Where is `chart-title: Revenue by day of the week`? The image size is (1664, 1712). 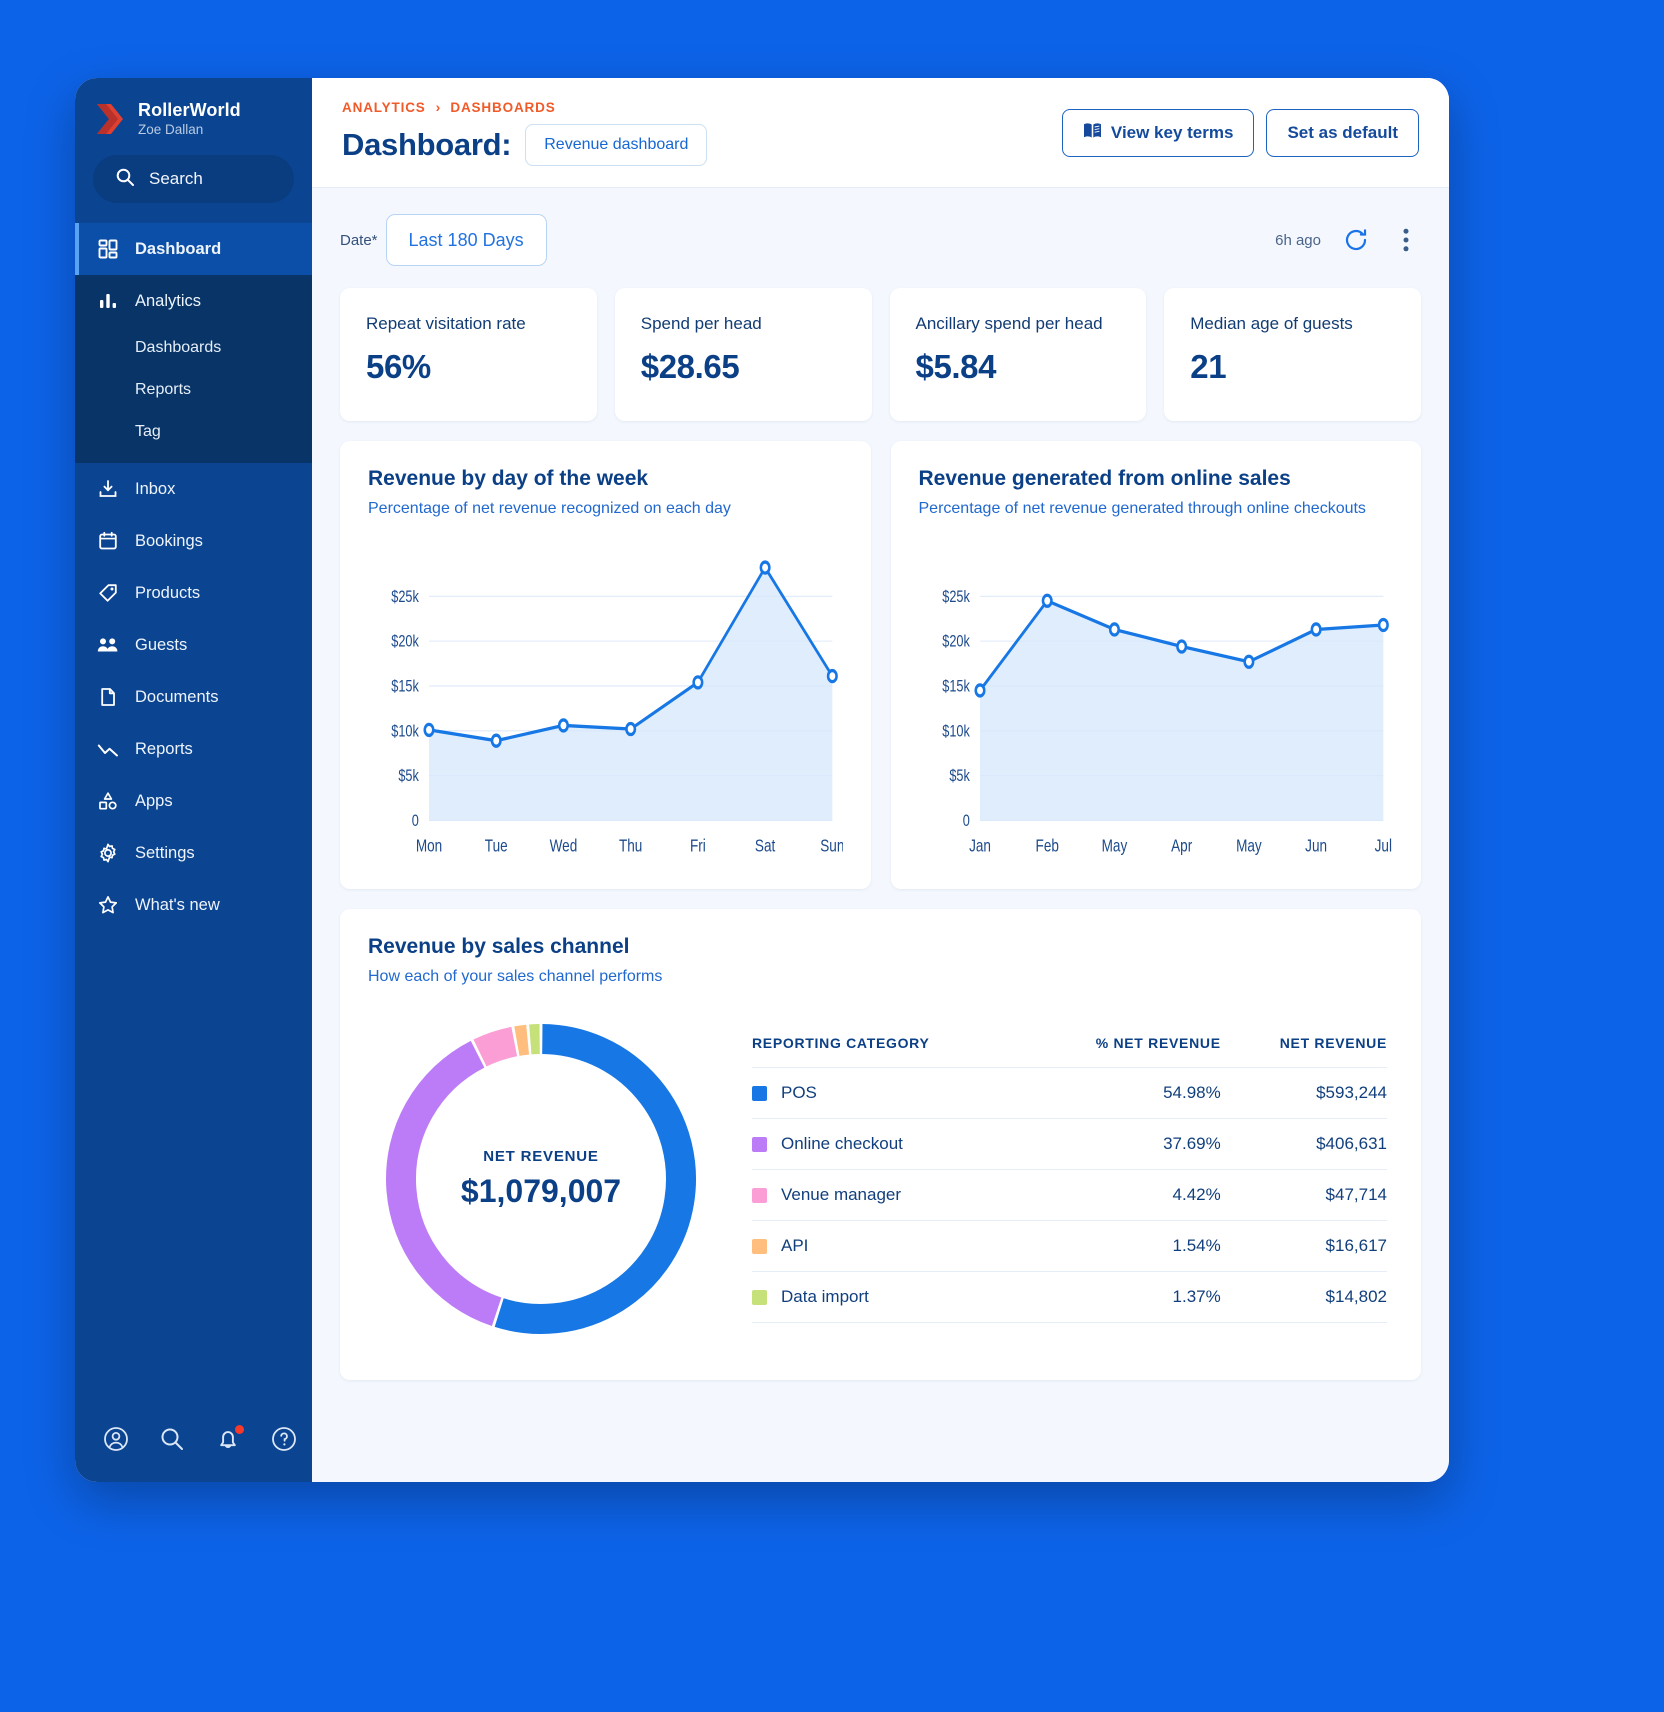 chart-title: Revenue by day of the week is located at coordinates (508, 478).